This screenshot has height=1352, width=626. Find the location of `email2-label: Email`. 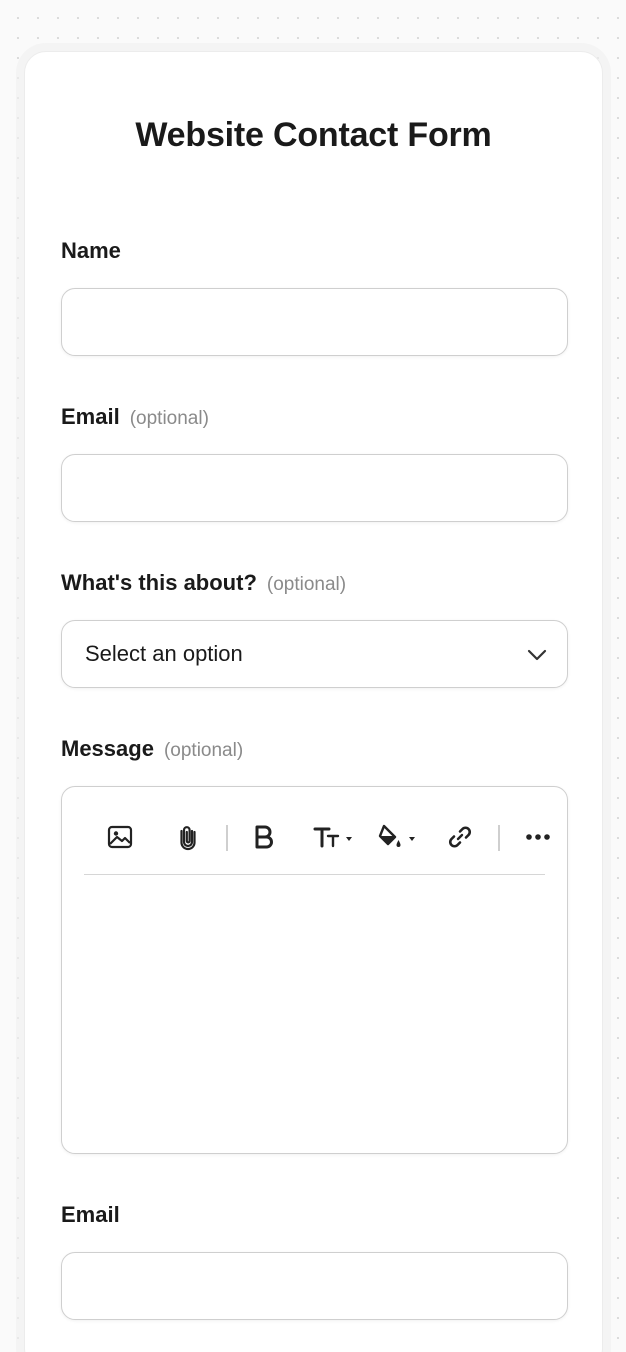

email2-label: Email is located at coordinates (90, 1214).